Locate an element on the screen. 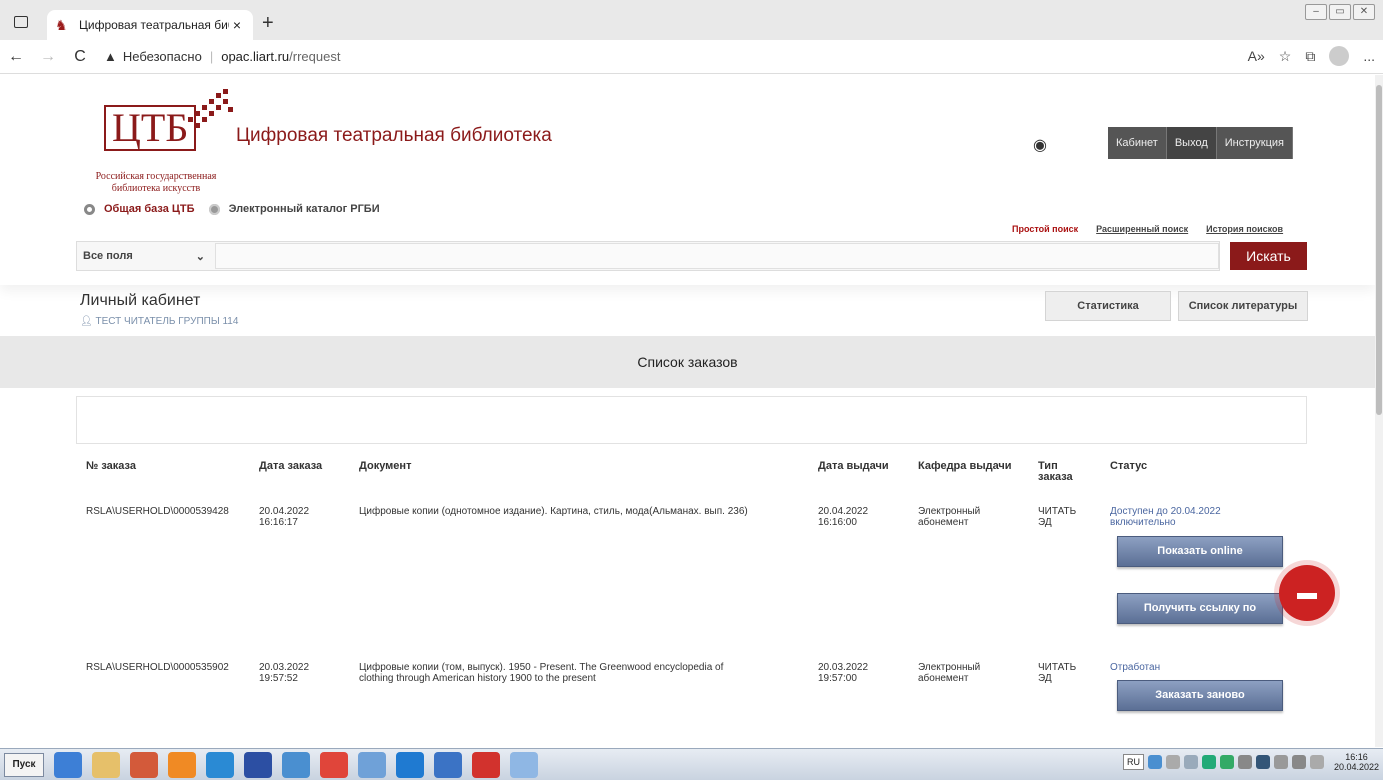 Image resolution: width=1383 pixels, height=780 pixels. orders-heading: Список заказов is located at coordinates (687, 362).